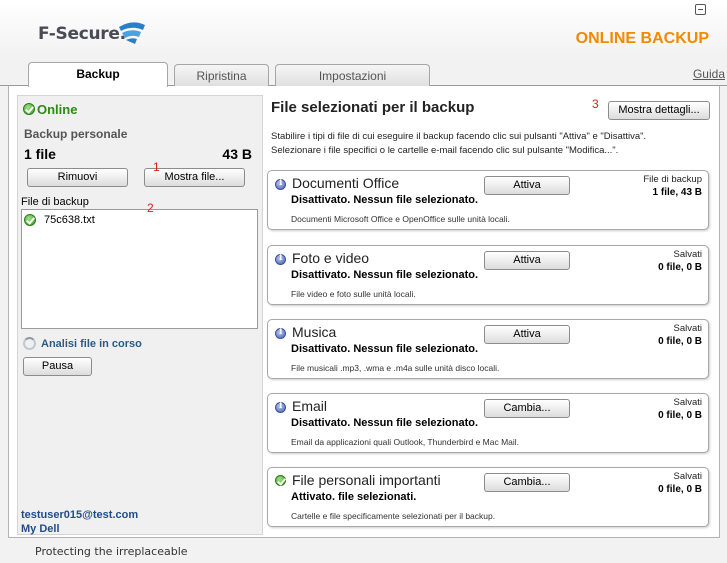 The height and width of the screenshot is (563, 727). Describe the element at coordinates (709, 74) in the screenshot. I see `guide-link: Guida` at that location.